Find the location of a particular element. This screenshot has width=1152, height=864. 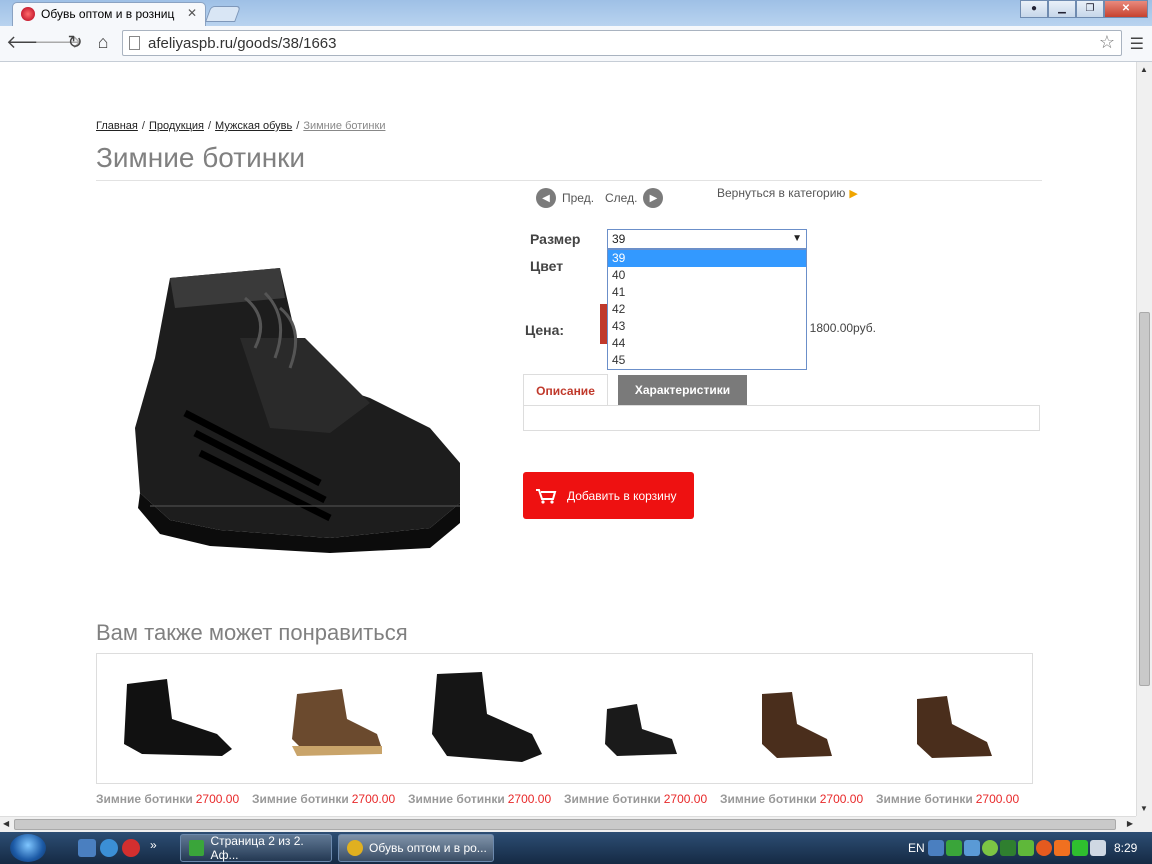

scroll-right-icon: ▶ is located at coordinates (1130, 823).